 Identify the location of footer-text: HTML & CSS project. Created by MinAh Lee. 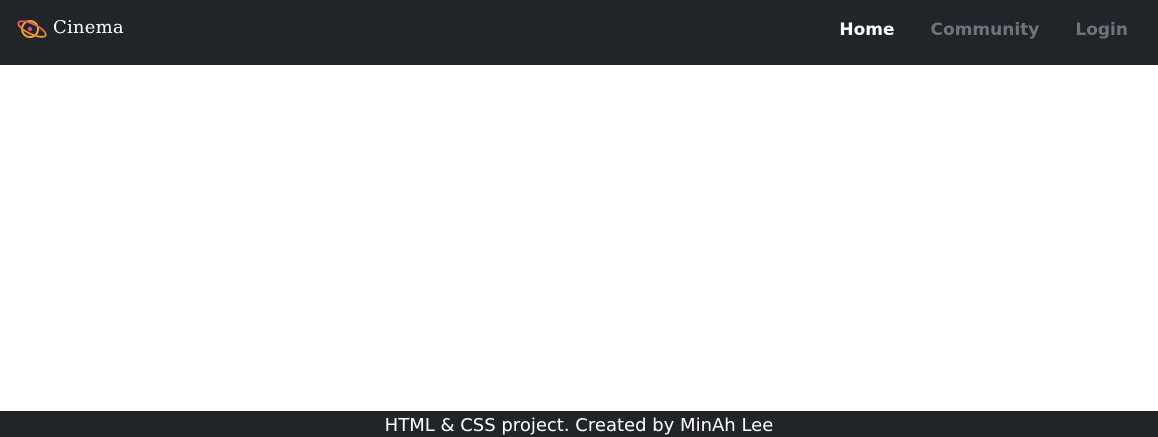
(579, 425).